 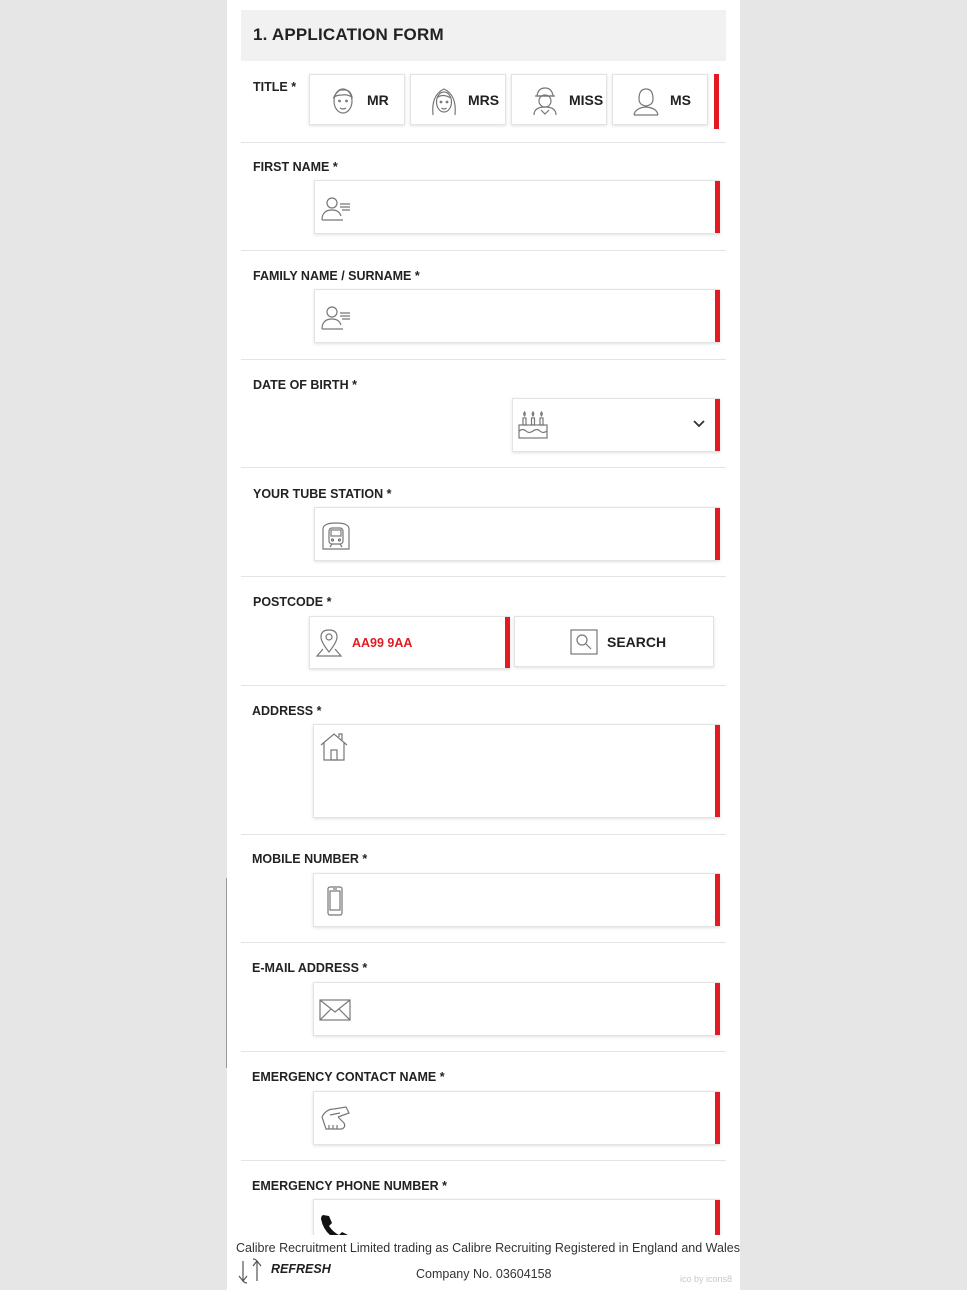 I want to click on postcode-input: AA99 9AA, so click(x=409, y=642).